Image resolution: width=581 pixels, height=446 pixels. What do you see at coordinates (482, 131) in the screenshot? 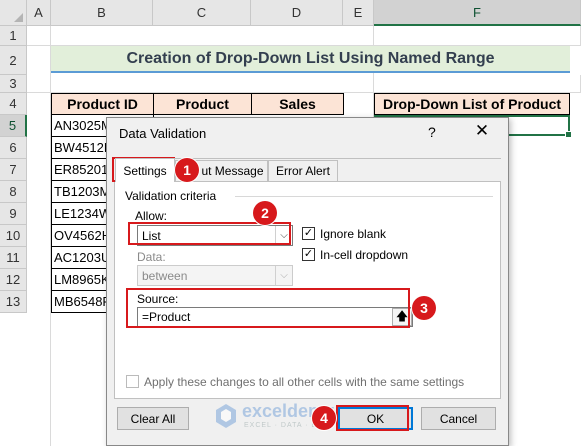
I see `close-icon: ✕` at bounding box center [482, 131].